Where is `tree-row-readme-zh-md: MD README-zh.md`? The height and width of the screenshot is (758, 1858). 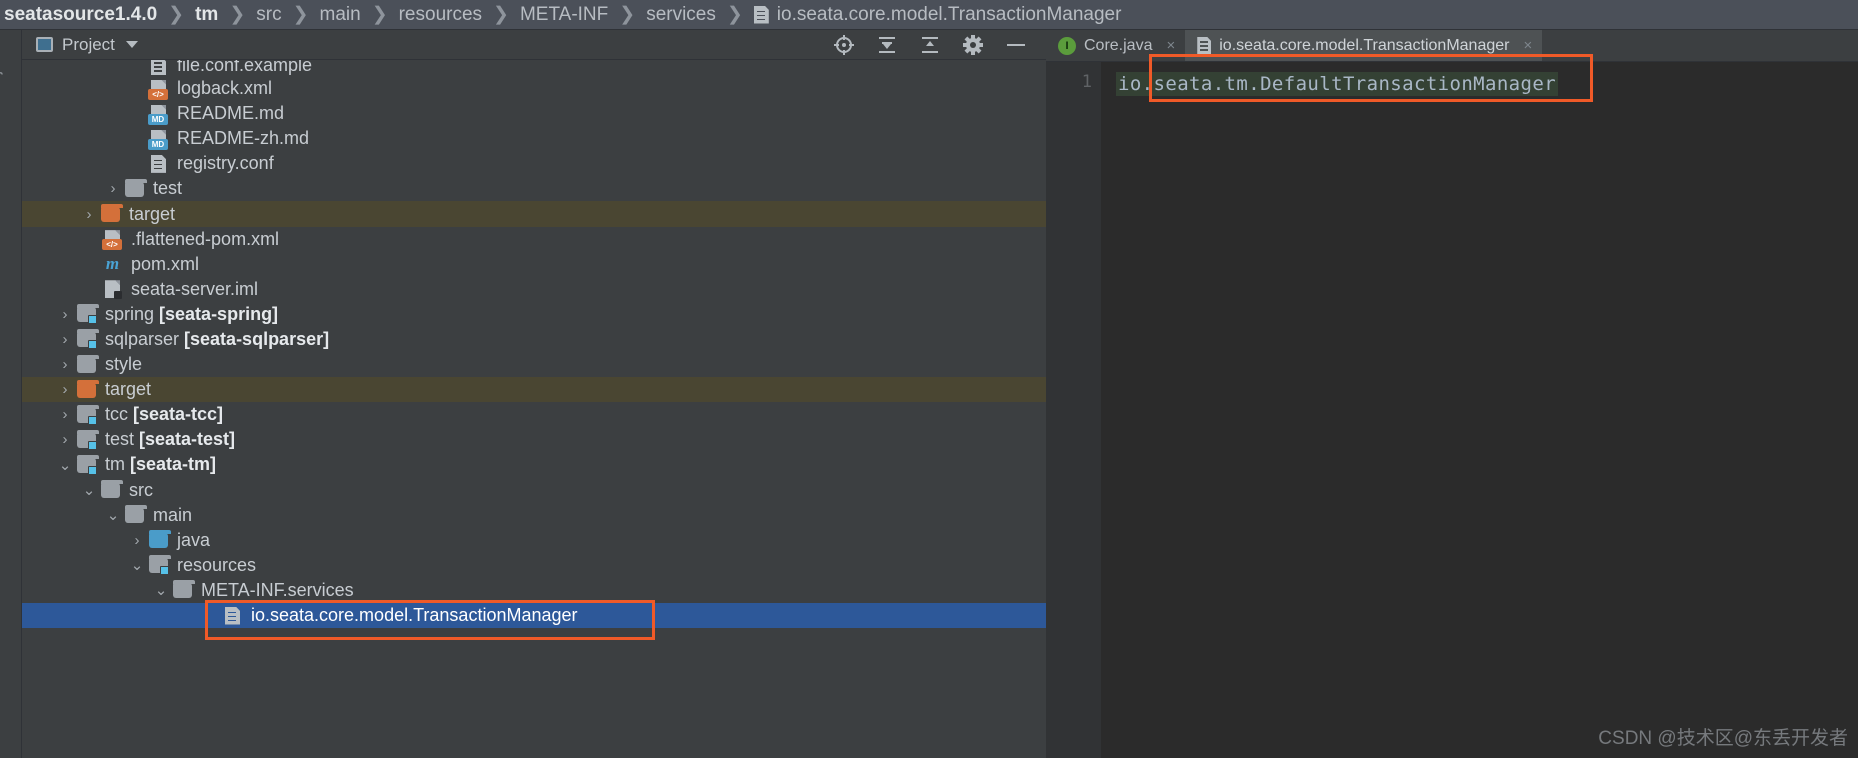 tree-row-readme-zh-md: MD README-zh.md is located at coordinates (534, 138).